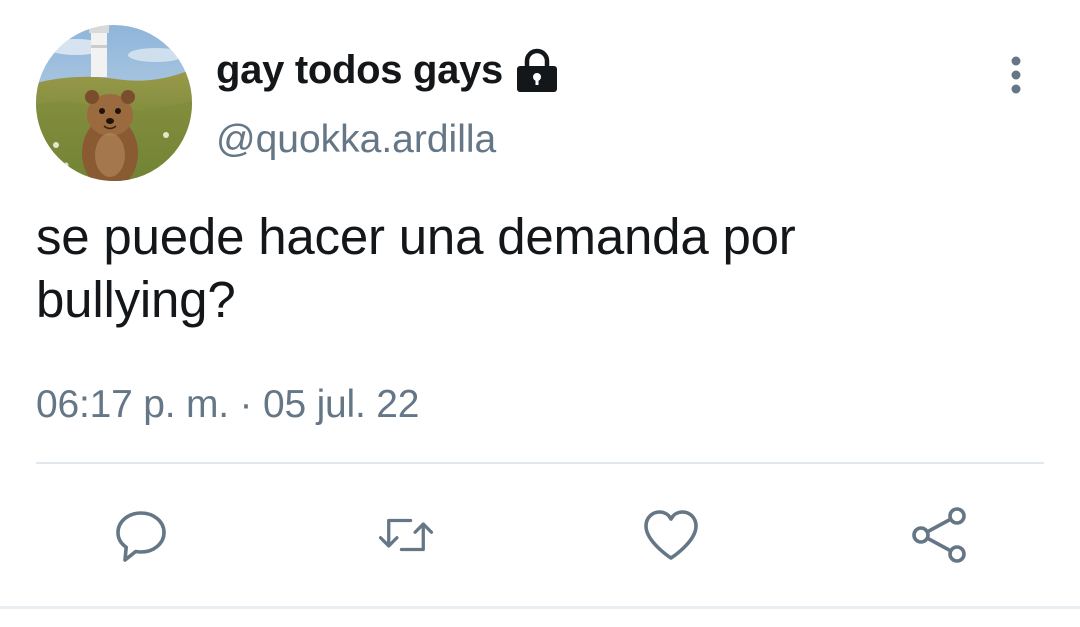  I want to click on like-button, so click(671, 535).